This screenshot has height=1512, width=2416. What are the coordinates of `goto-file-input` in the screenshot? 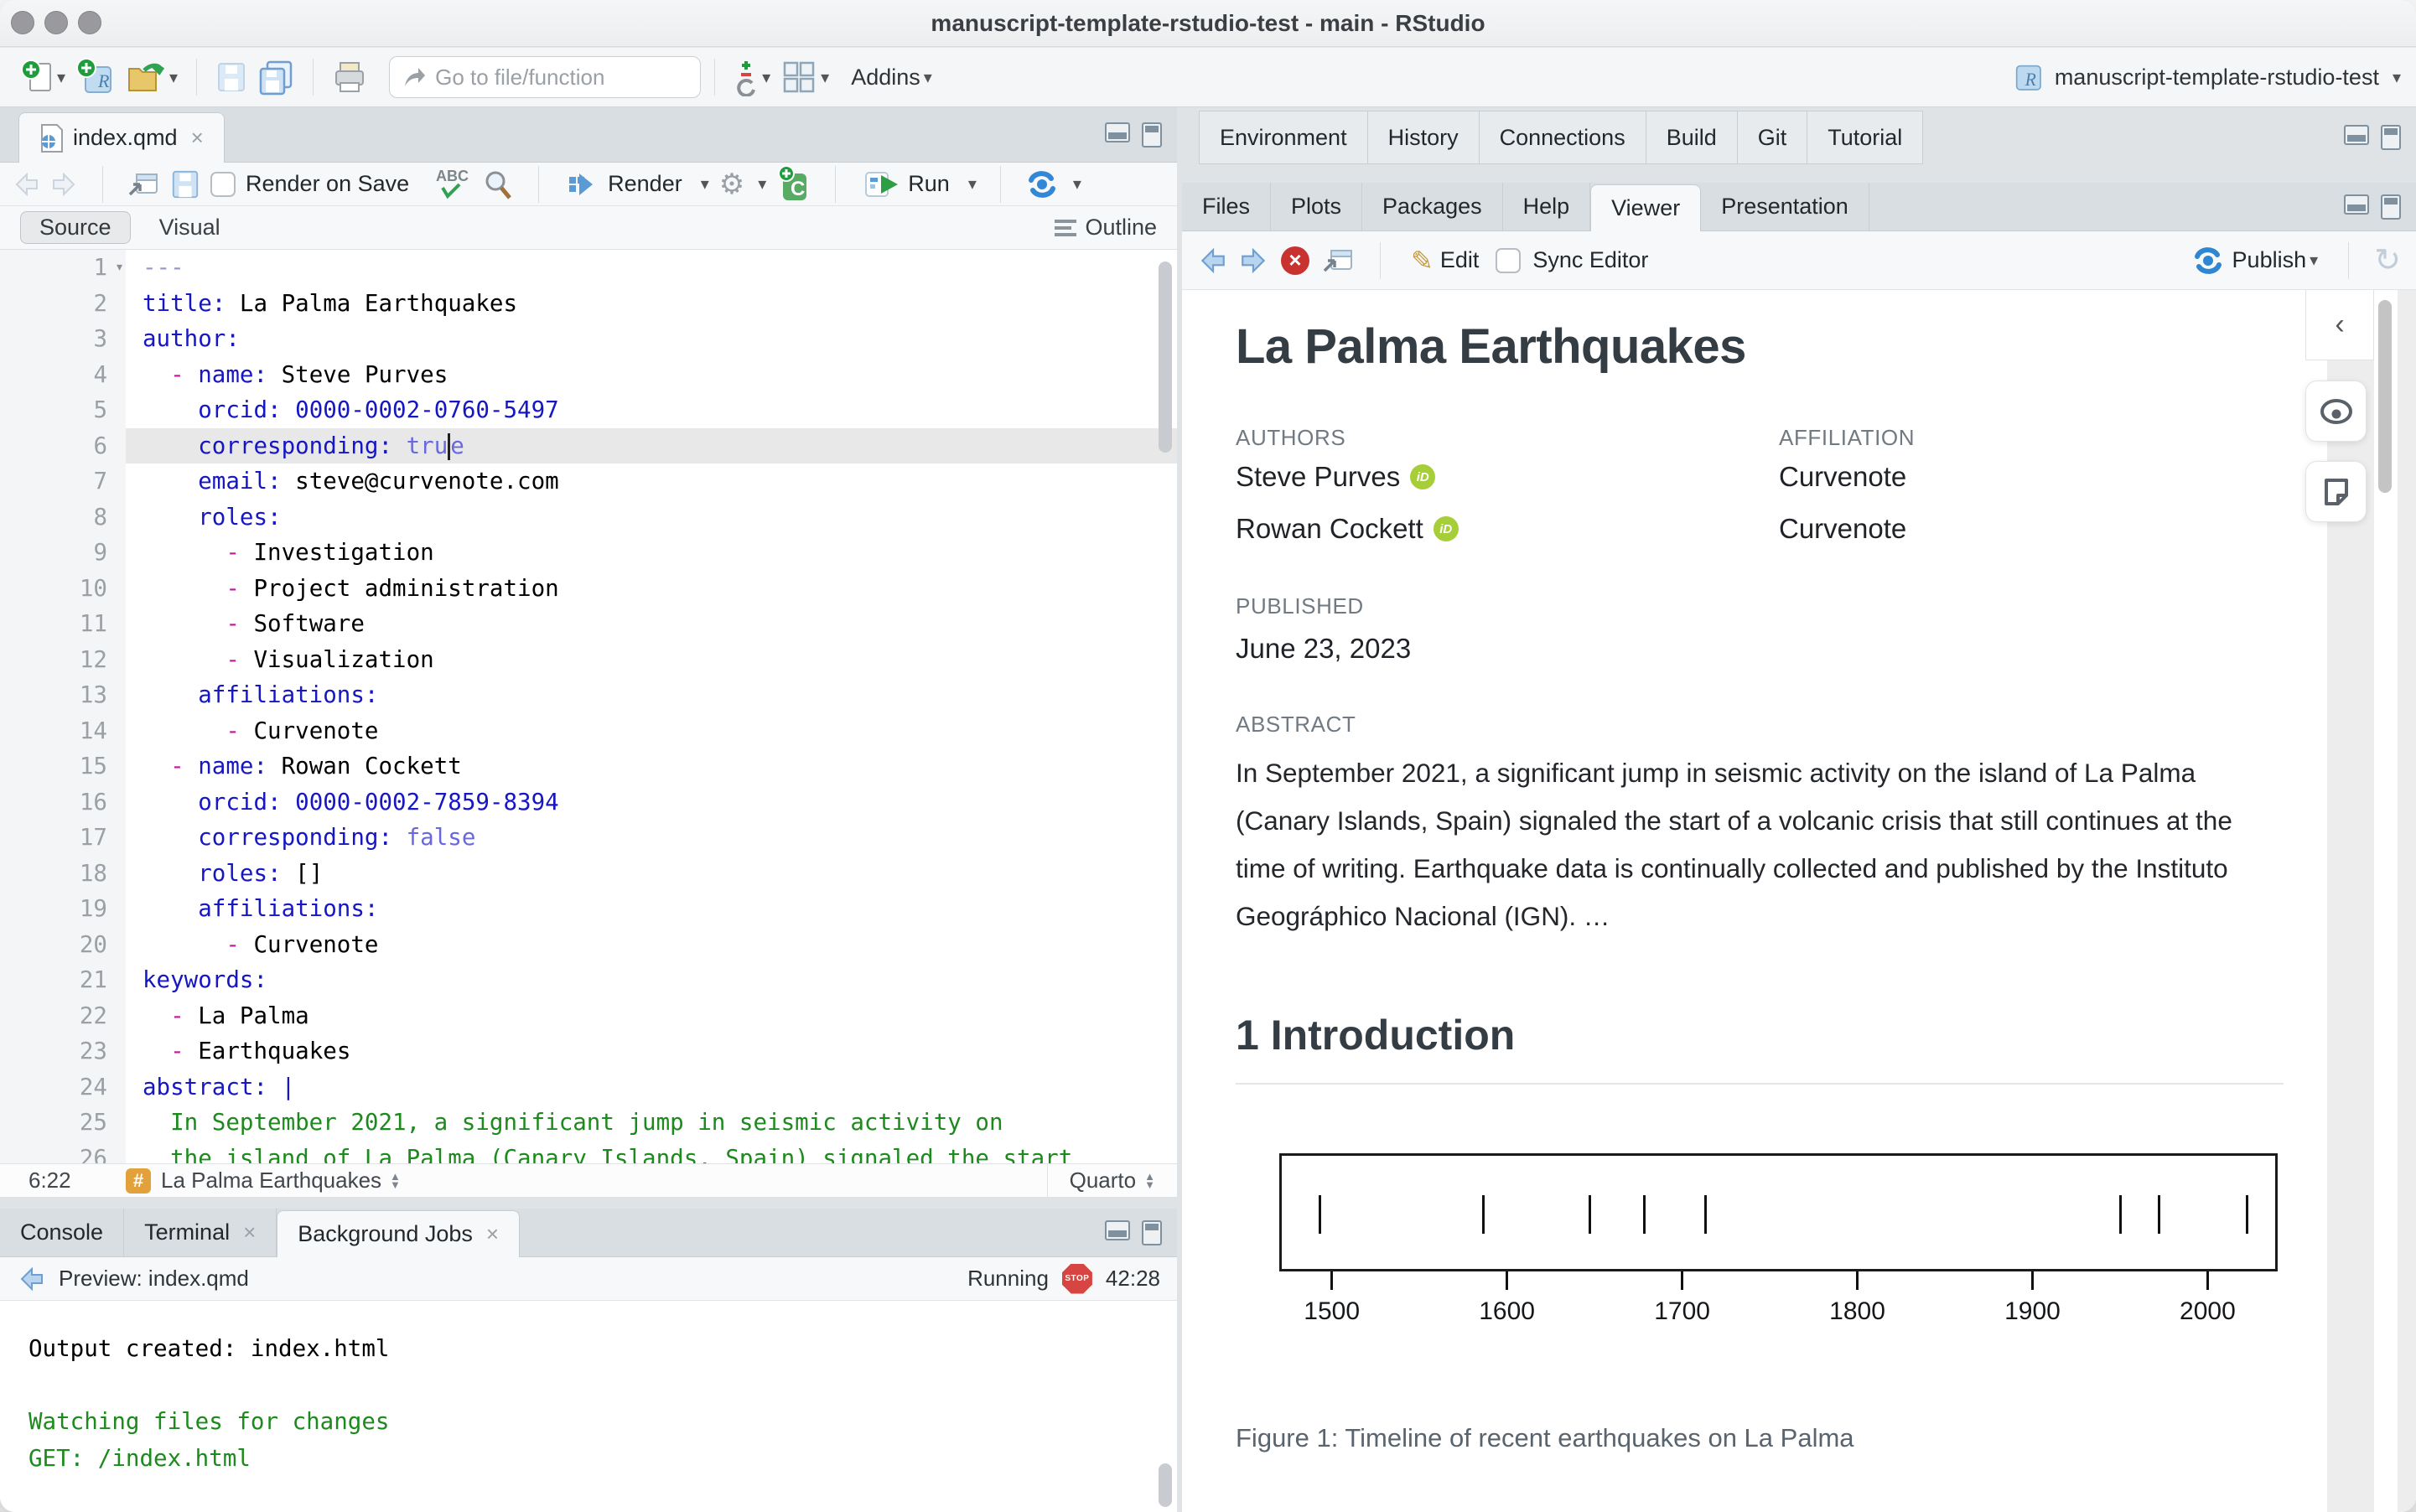 It's located at (561, 77).